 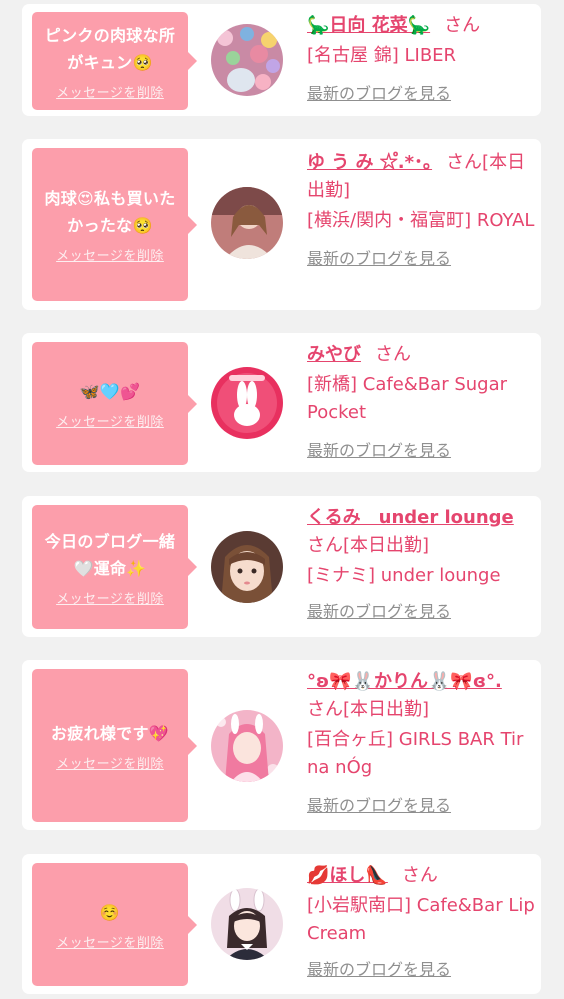 What do you see at coordinates (110, 733) in the screenshot?
I see `message-text: お疲れ様です💖` at bounding box center [110, 733].